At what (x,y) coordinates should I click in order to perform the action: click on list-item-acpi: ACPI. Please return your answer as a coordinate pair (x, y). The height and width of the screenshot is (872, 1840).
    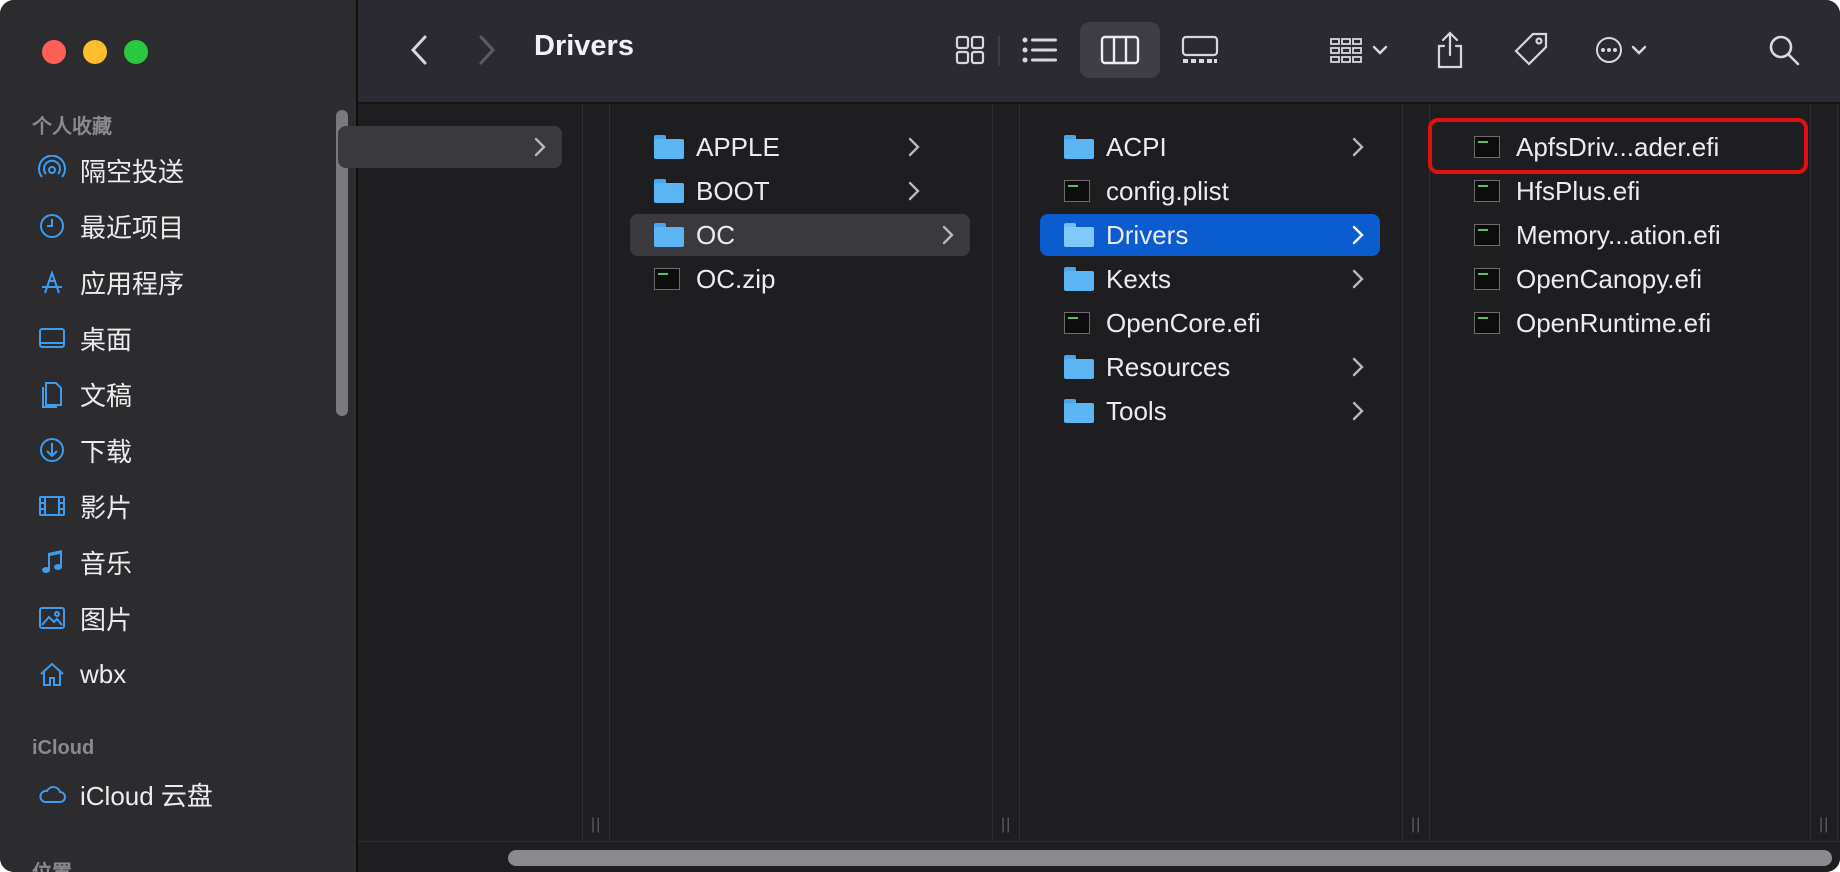
    Looking at the image, I should click on (1210, 147).